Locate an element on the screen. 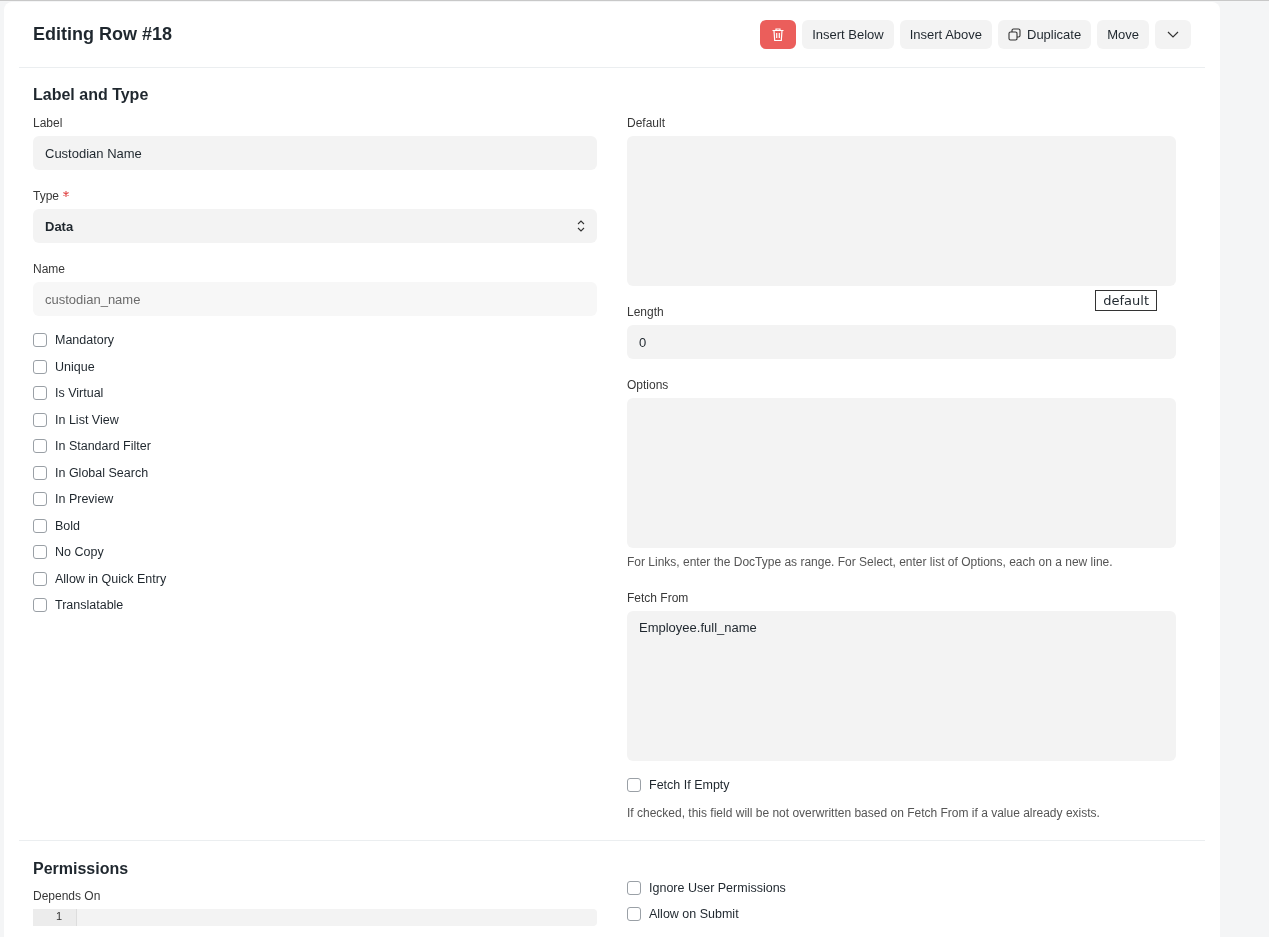 The width and height of the screenshot is (1269, 937). field-label: Fetch From is located at coordinates (658, 598).